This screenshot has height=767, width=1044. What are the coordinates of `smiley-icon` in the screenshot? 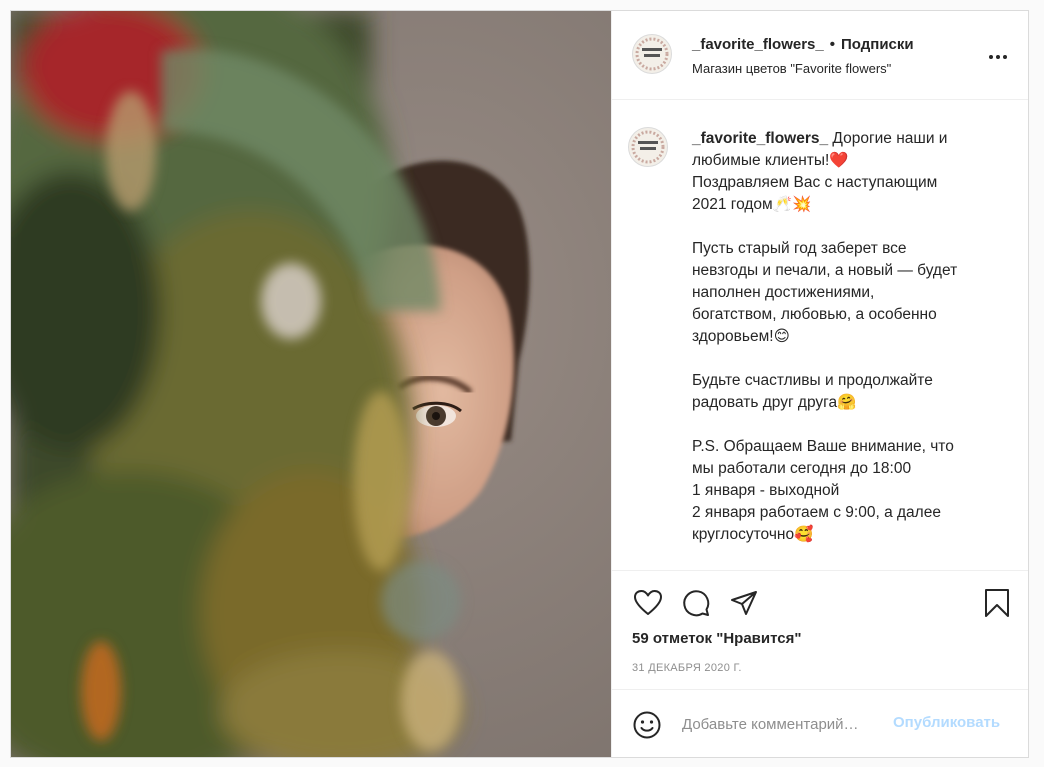 It's located at (647, 725).